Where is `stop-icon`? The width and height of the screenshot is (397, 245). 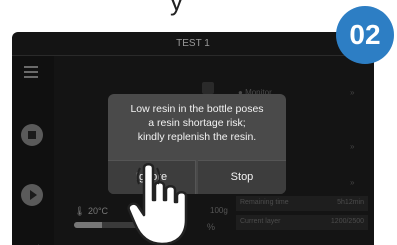 stop-icon is located at coordinates (32, 135).